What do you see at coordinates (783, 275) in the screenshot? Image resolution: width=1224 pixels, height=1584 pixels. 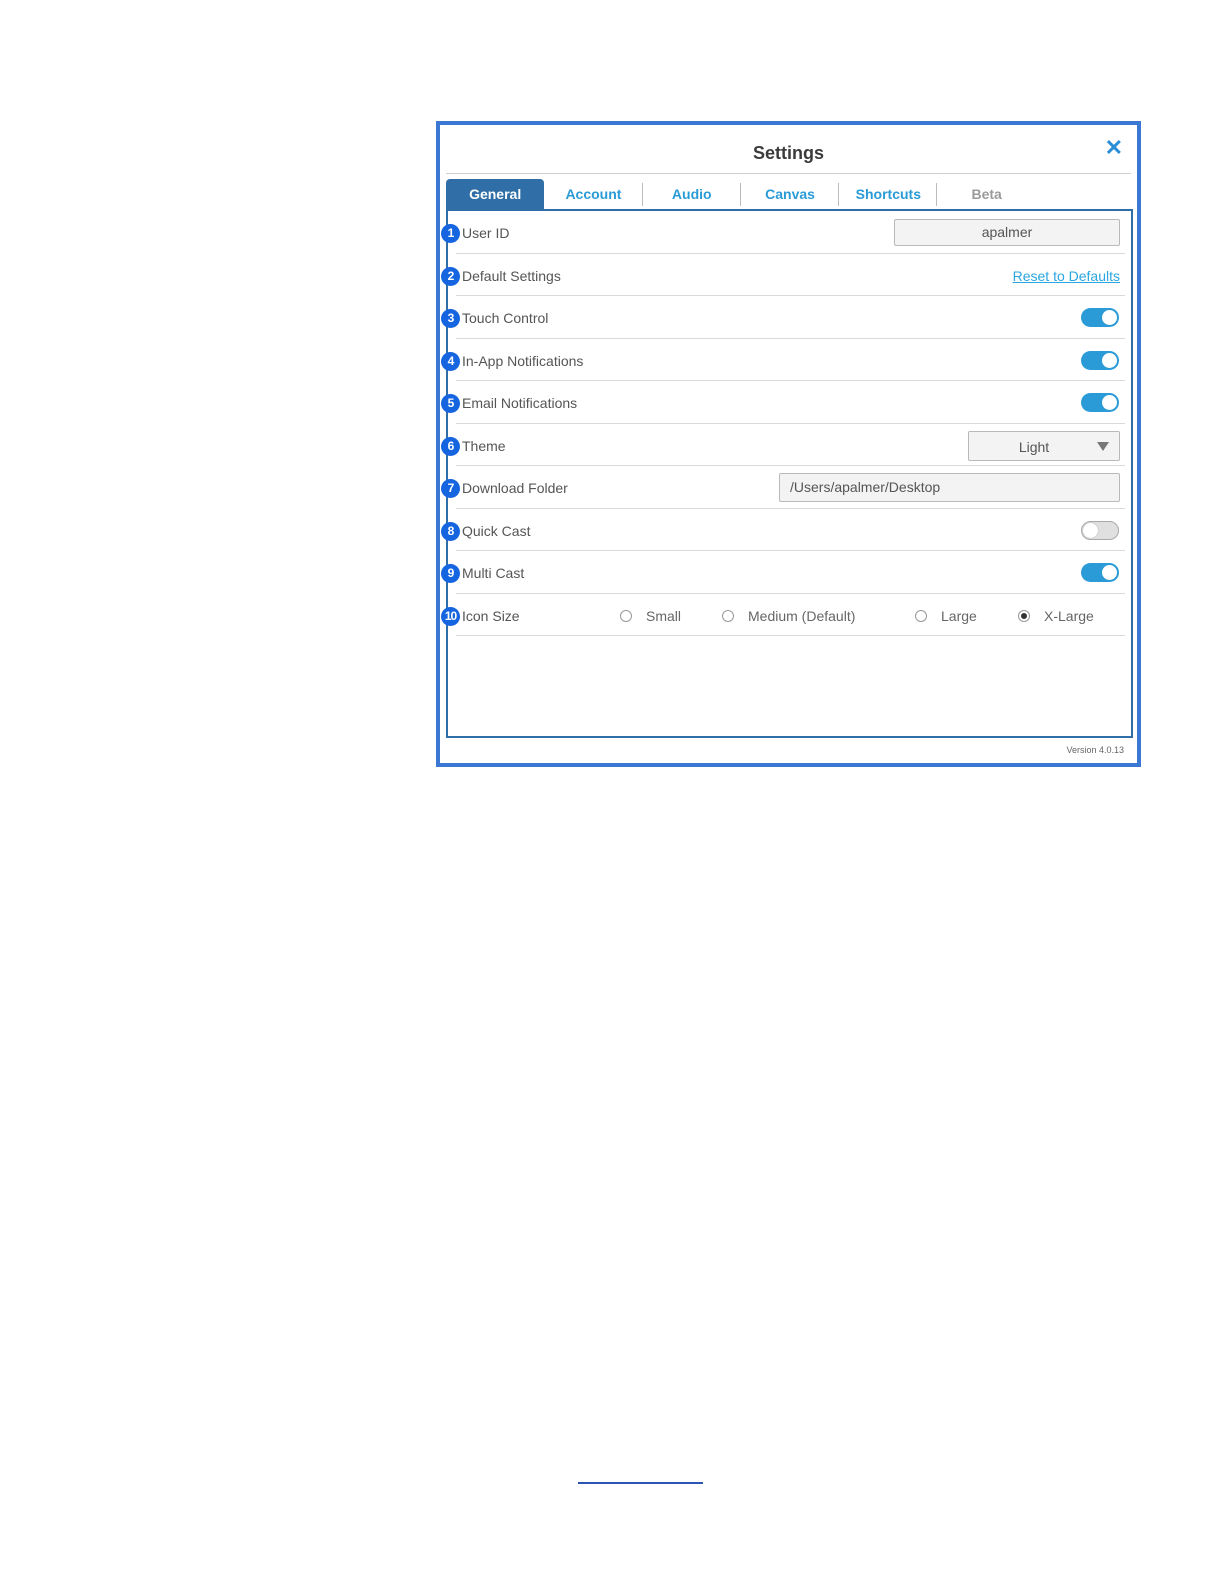 I see `row-default-settings: 2 Default Settings Reset to Defaults` at bounding box center [783, 275].